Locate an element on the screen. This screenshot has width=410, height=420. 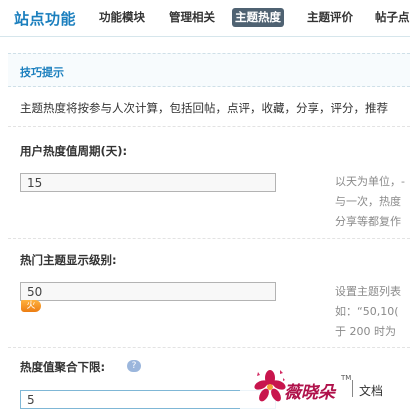
top-navigation-bar: 站点功能 功能模块 管理相关 主题热度 主题评价 帖子点 is located at coordinates (205, 18).